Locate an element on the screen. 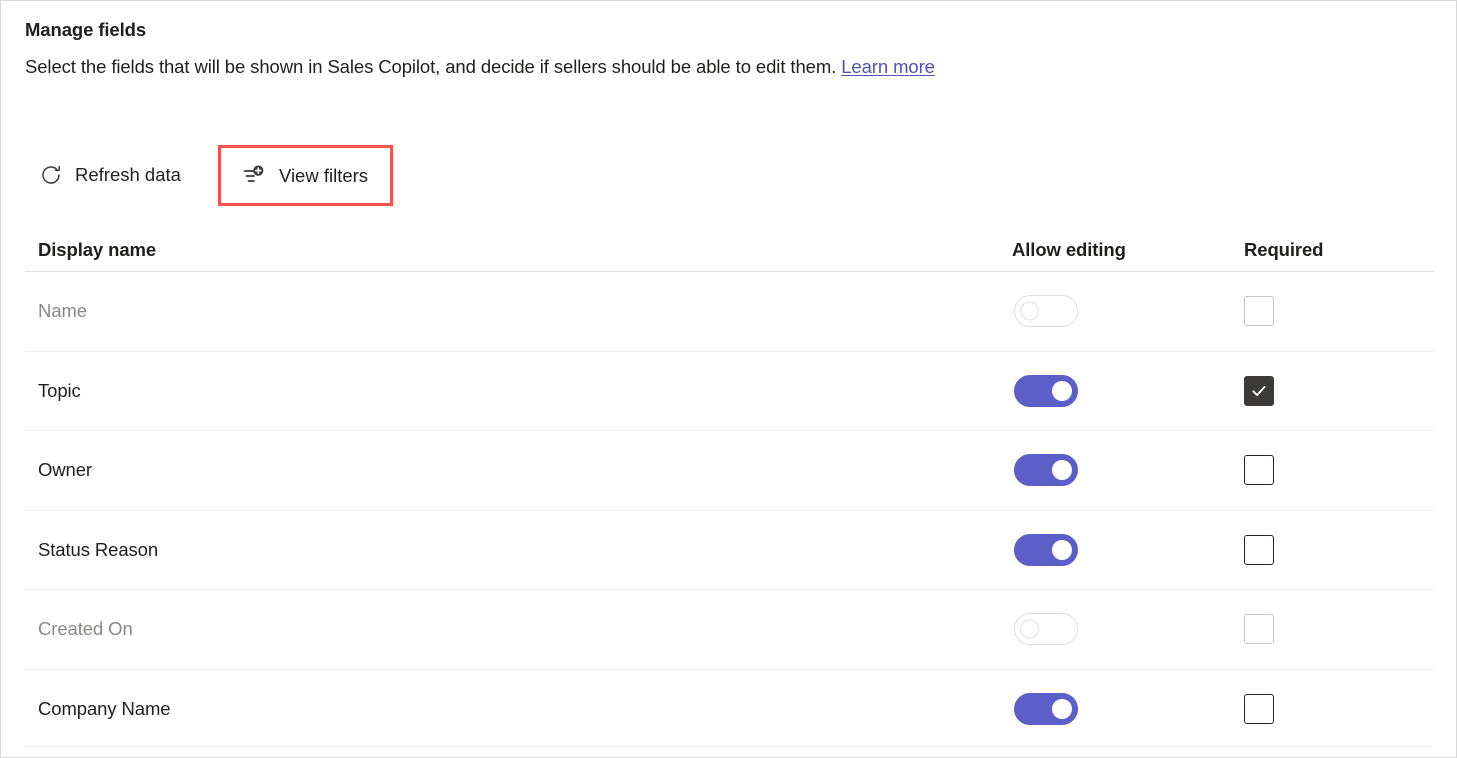 Image resolution: width=1457 pixels, height=758 pixels. field-display-name: Status Reason is located at coordinates (98, 549).